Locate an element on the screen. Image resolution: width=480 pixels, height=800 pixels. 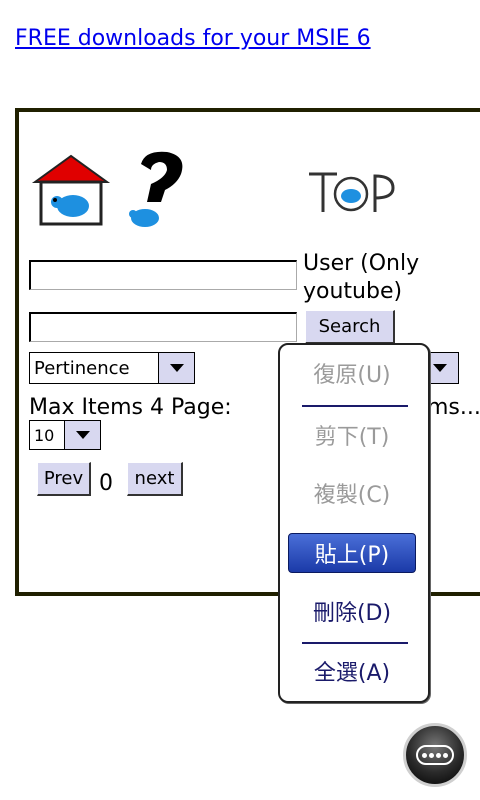
prev-button: Prev is located at coordinates (64, 479).